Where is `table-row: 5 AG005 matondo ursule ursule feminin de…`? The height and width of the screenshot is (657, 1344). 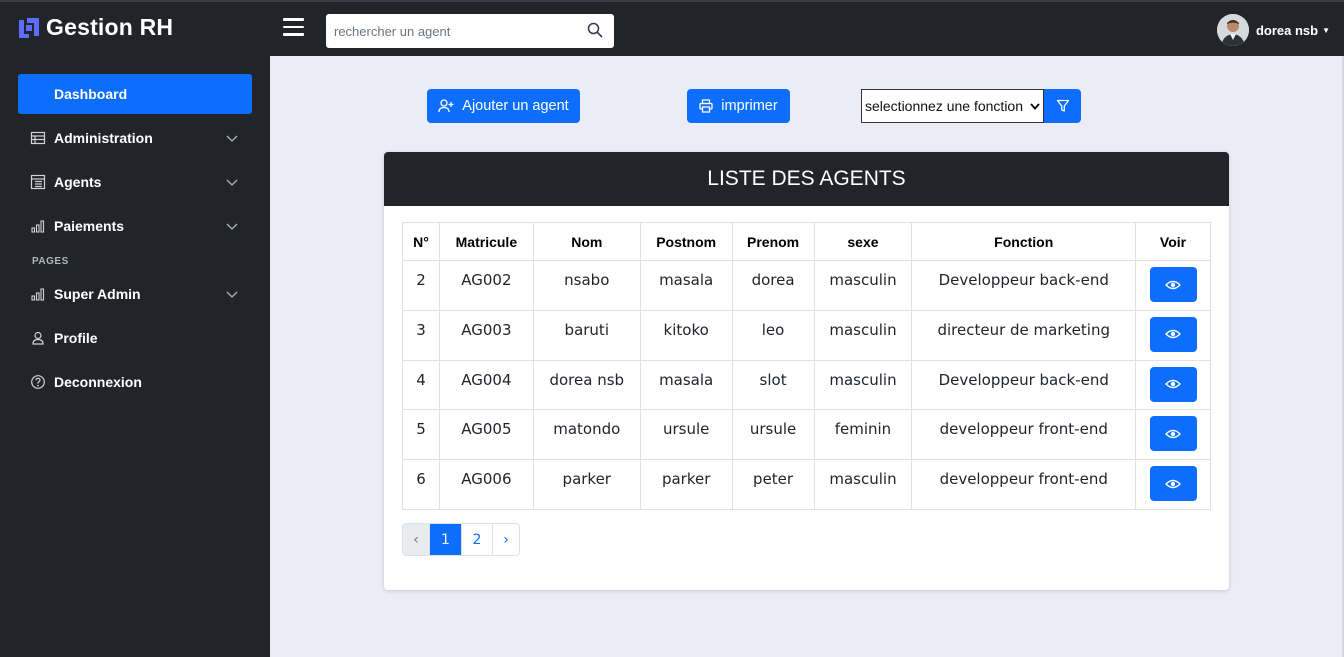 table-row: 5 AG005 matondo ursule ursule feminin de… is located at coordinates (806, 435).